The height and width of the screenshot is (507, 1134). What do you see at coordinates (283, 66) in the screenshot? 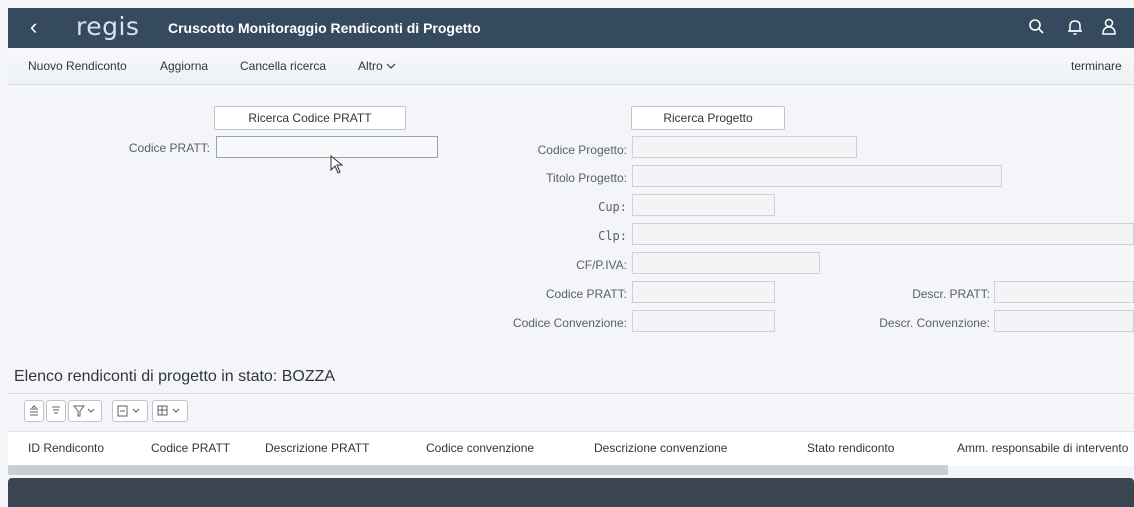
I see `cancella-ricerca-button: Cancella ricerca` at bounding box center [283, 66].